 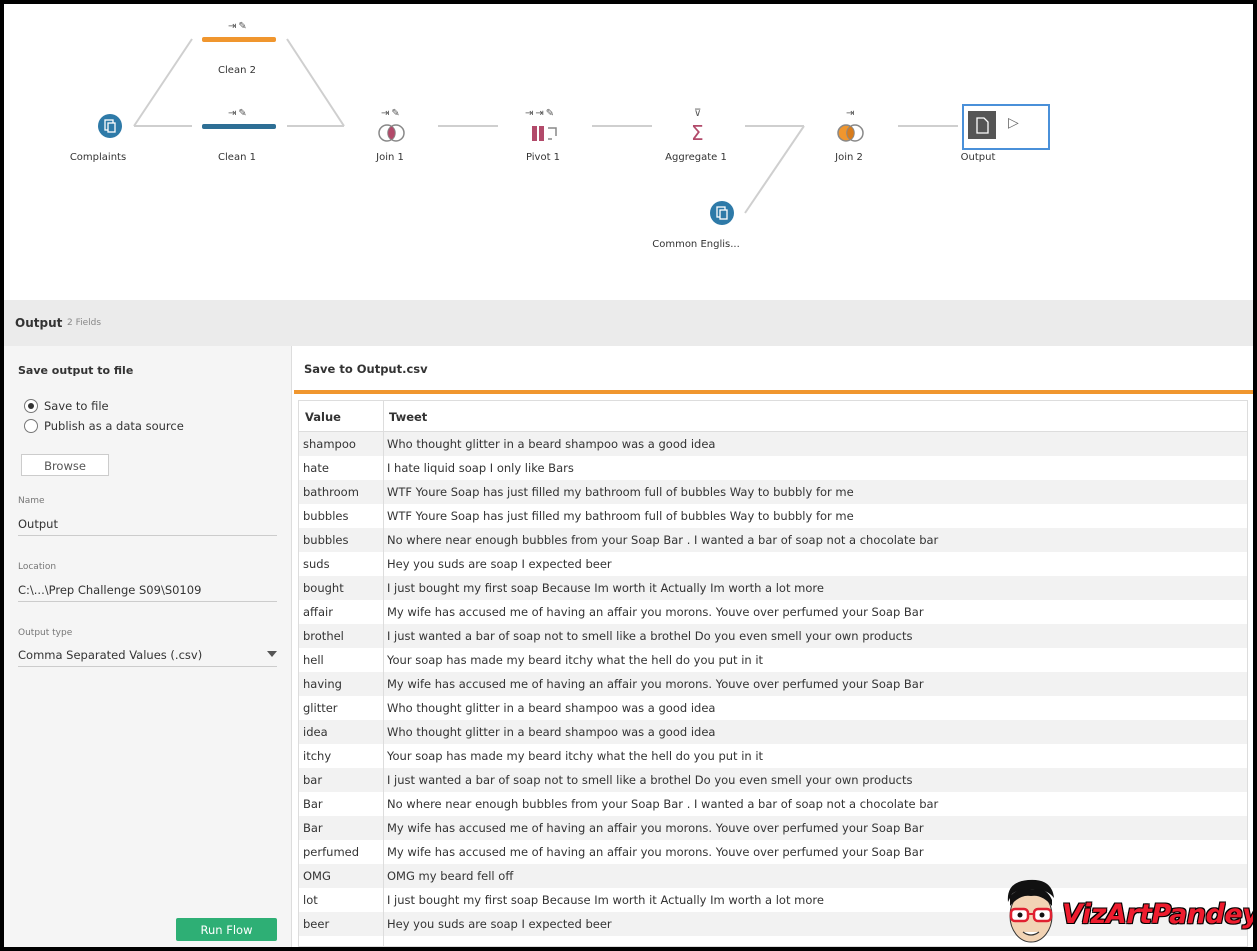 What do you see at coordinates (1013, 123) in the screenshot?
I see `play-icon: ▷` at bounding box center [1013, 123].